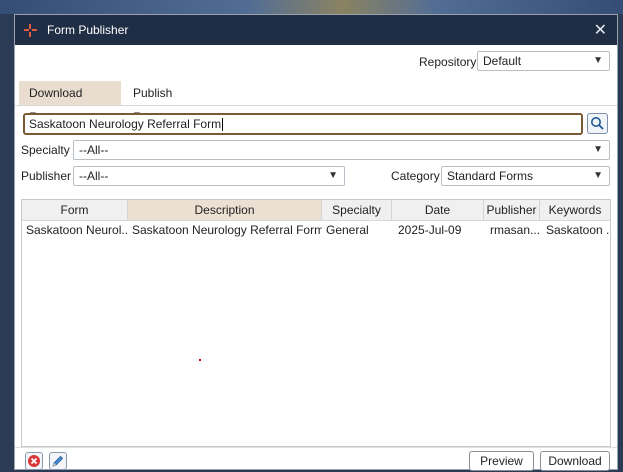  I want to click on app-logo-icon, so click(30, 30).